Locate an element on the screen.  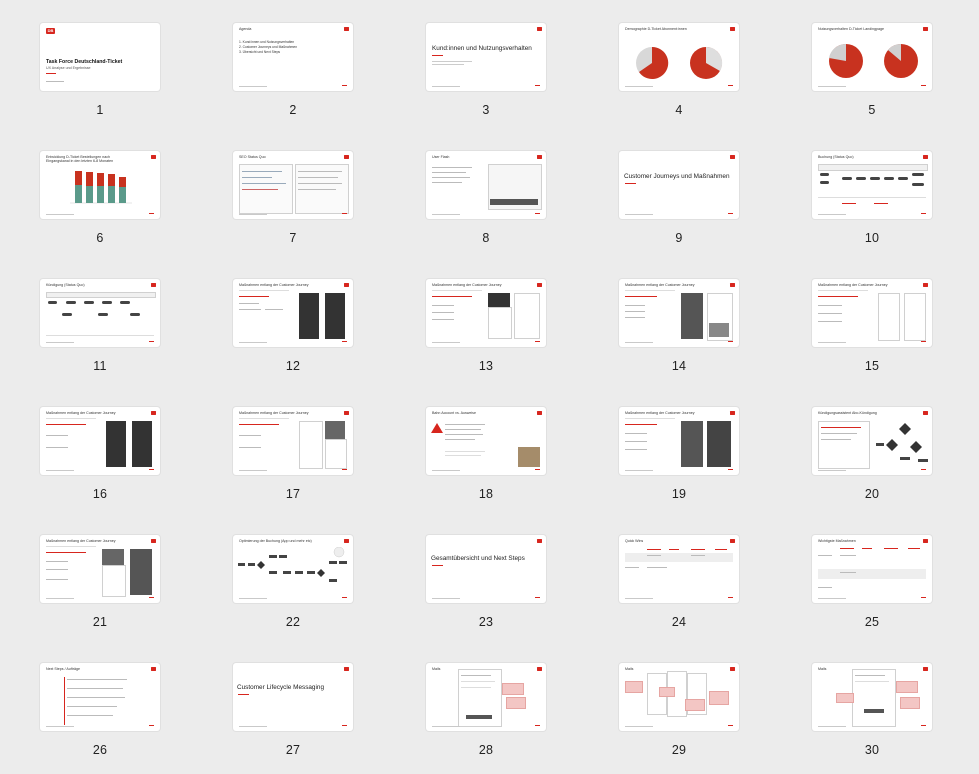
slide-3: Kund:innen und Nutzungsverhalten 3 is located at coordinates (486, 70).